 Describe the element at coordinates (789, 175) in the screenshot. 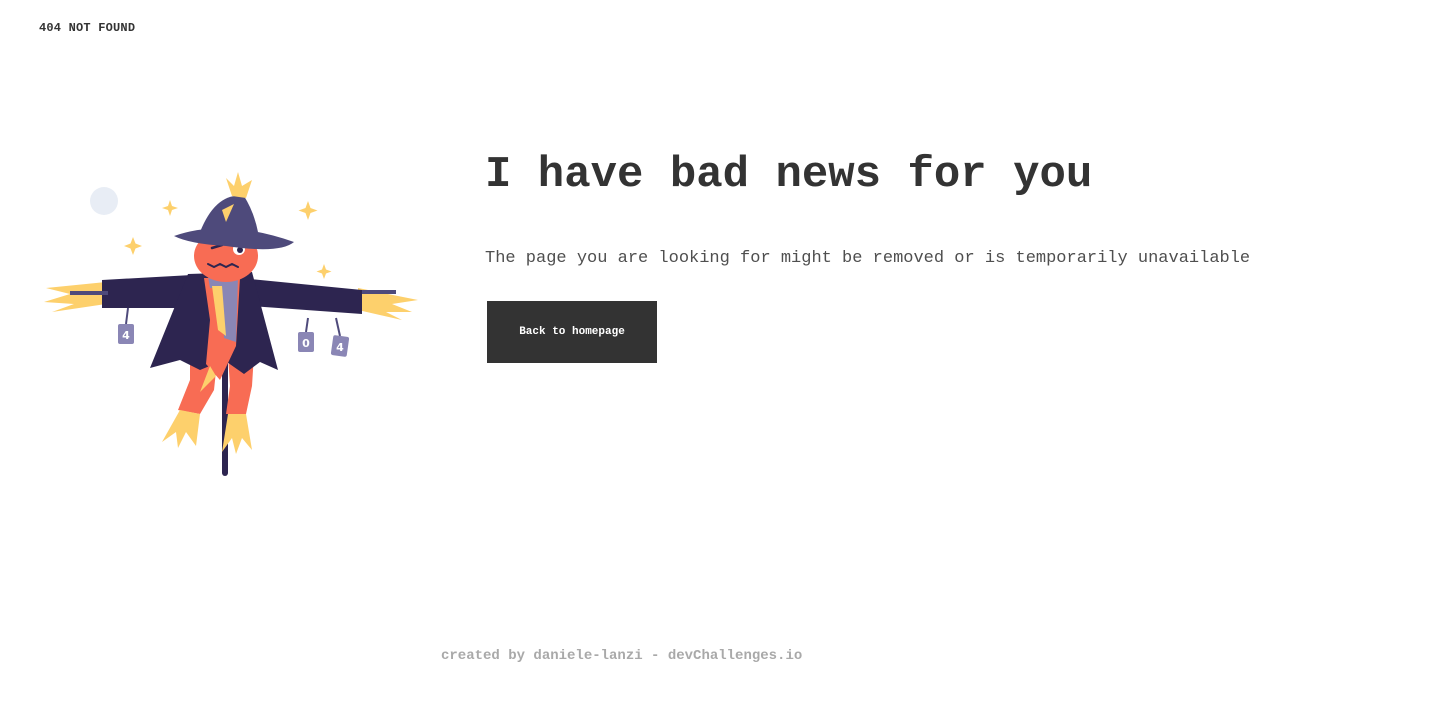

I see `page-title: I have bad news for you` at that location.